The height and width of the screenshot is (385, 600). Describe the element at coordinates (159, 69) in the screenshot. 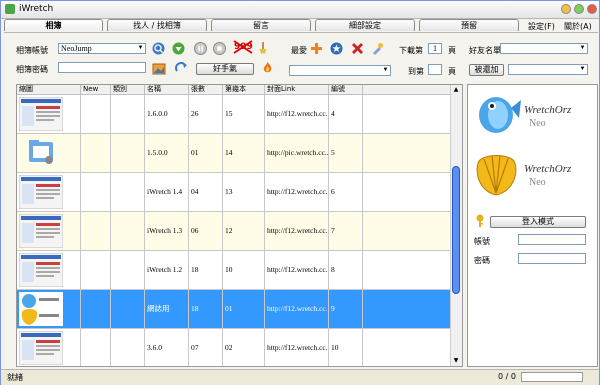

I see `gallery-icon` at that location.